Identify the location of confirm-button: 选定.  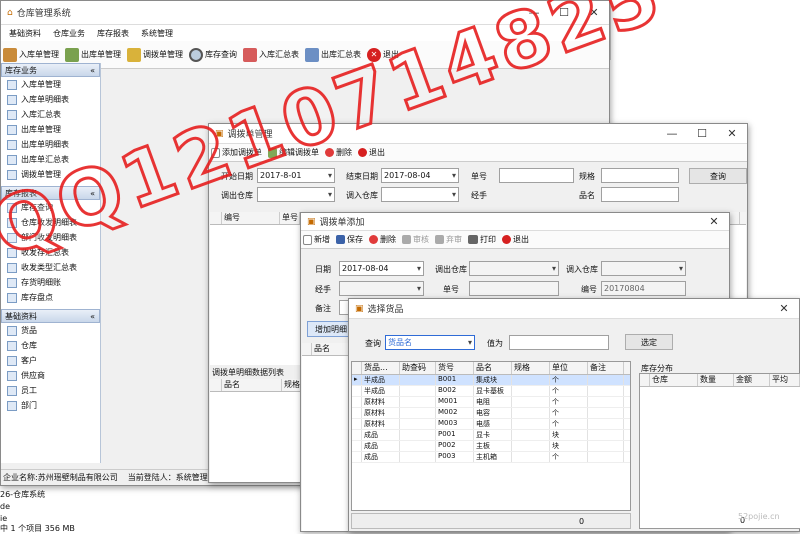
(649, 342).